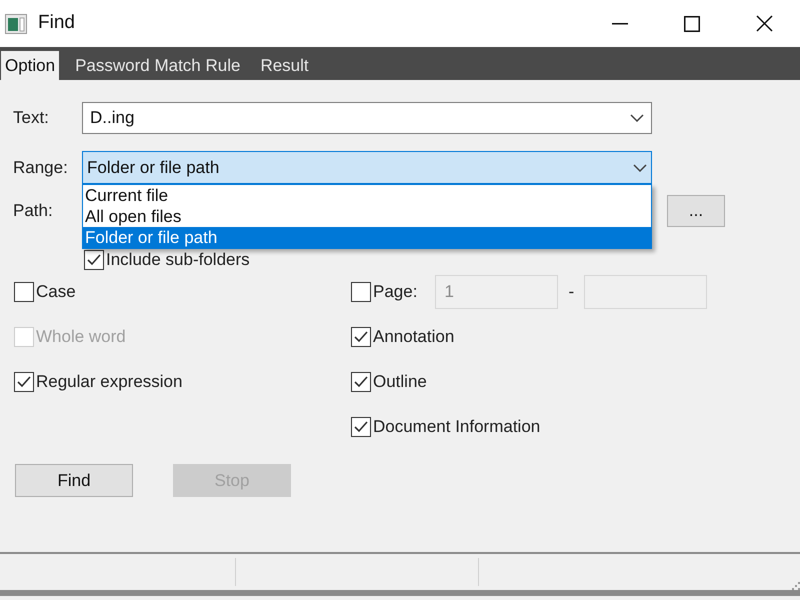  What do you see at coordinates (157, 65) in the screenshot?
I see `tab: Password Match Rule` at bounding box center [157, 65].